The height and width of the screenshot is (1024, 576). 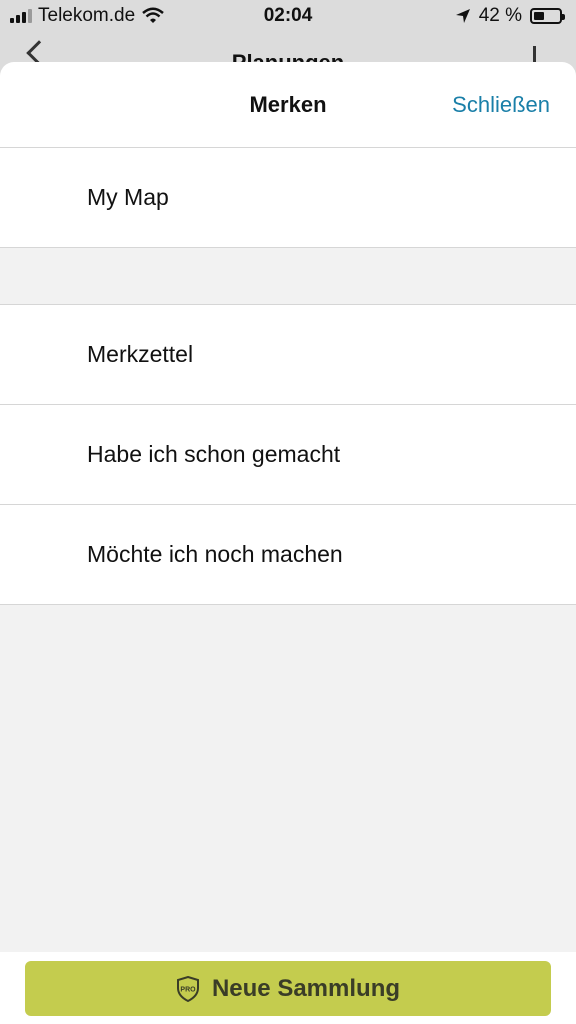 What do you see at coordinates (539, 16) in the screenshot?
I see `battery-fill` at bounding box center [539, 16].